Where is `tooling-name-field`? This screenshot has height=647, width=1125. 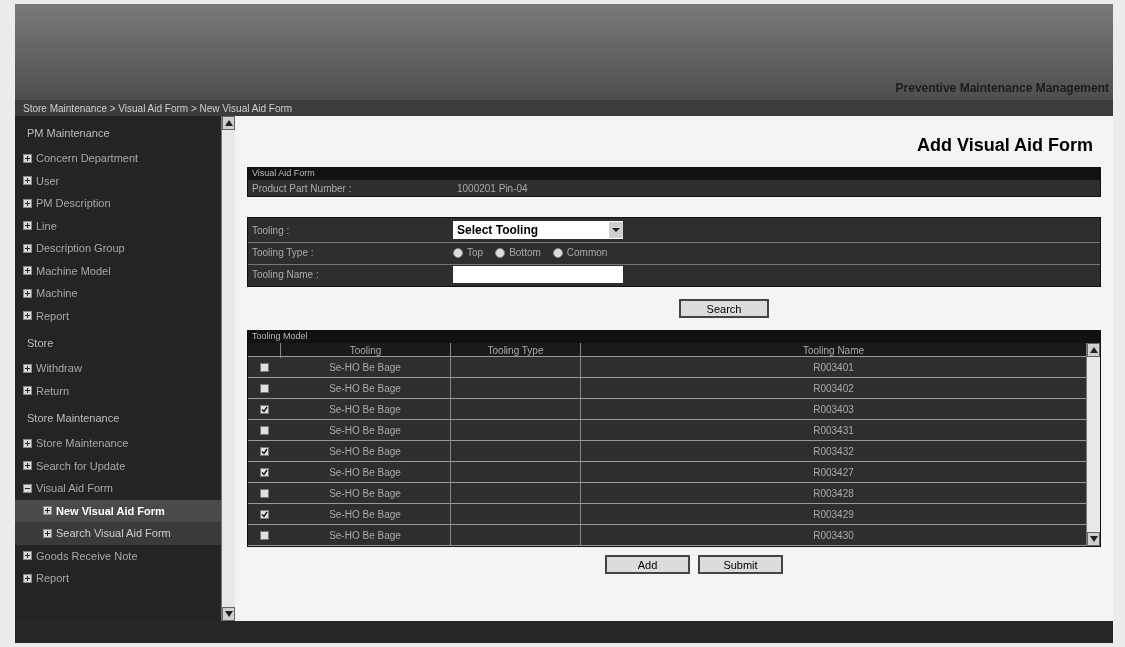
tooling-name-field is located at coordinates (538, 274).